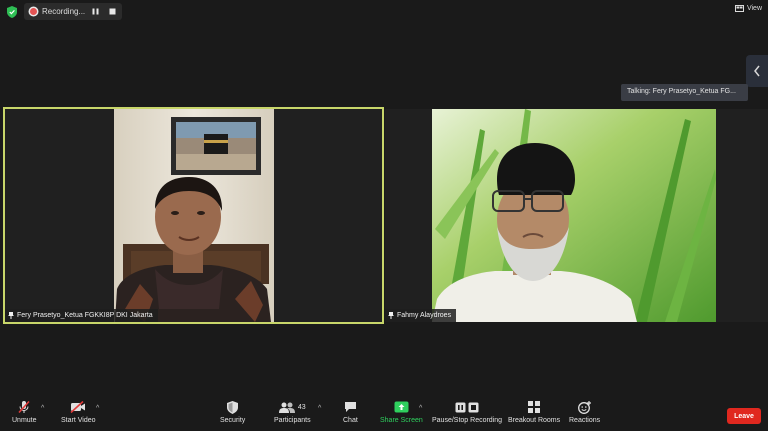 This screenshot has height=431, width=768. I want to click on security-button: Security, so click(232, 412).